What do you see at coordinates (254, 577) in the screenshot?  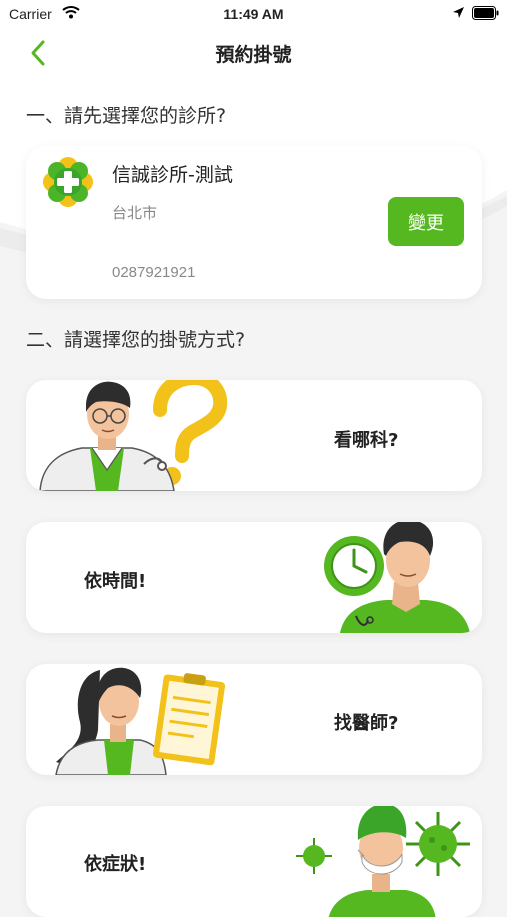 I see `method-card-time: 依時間!` at bounding box center [254, 577].